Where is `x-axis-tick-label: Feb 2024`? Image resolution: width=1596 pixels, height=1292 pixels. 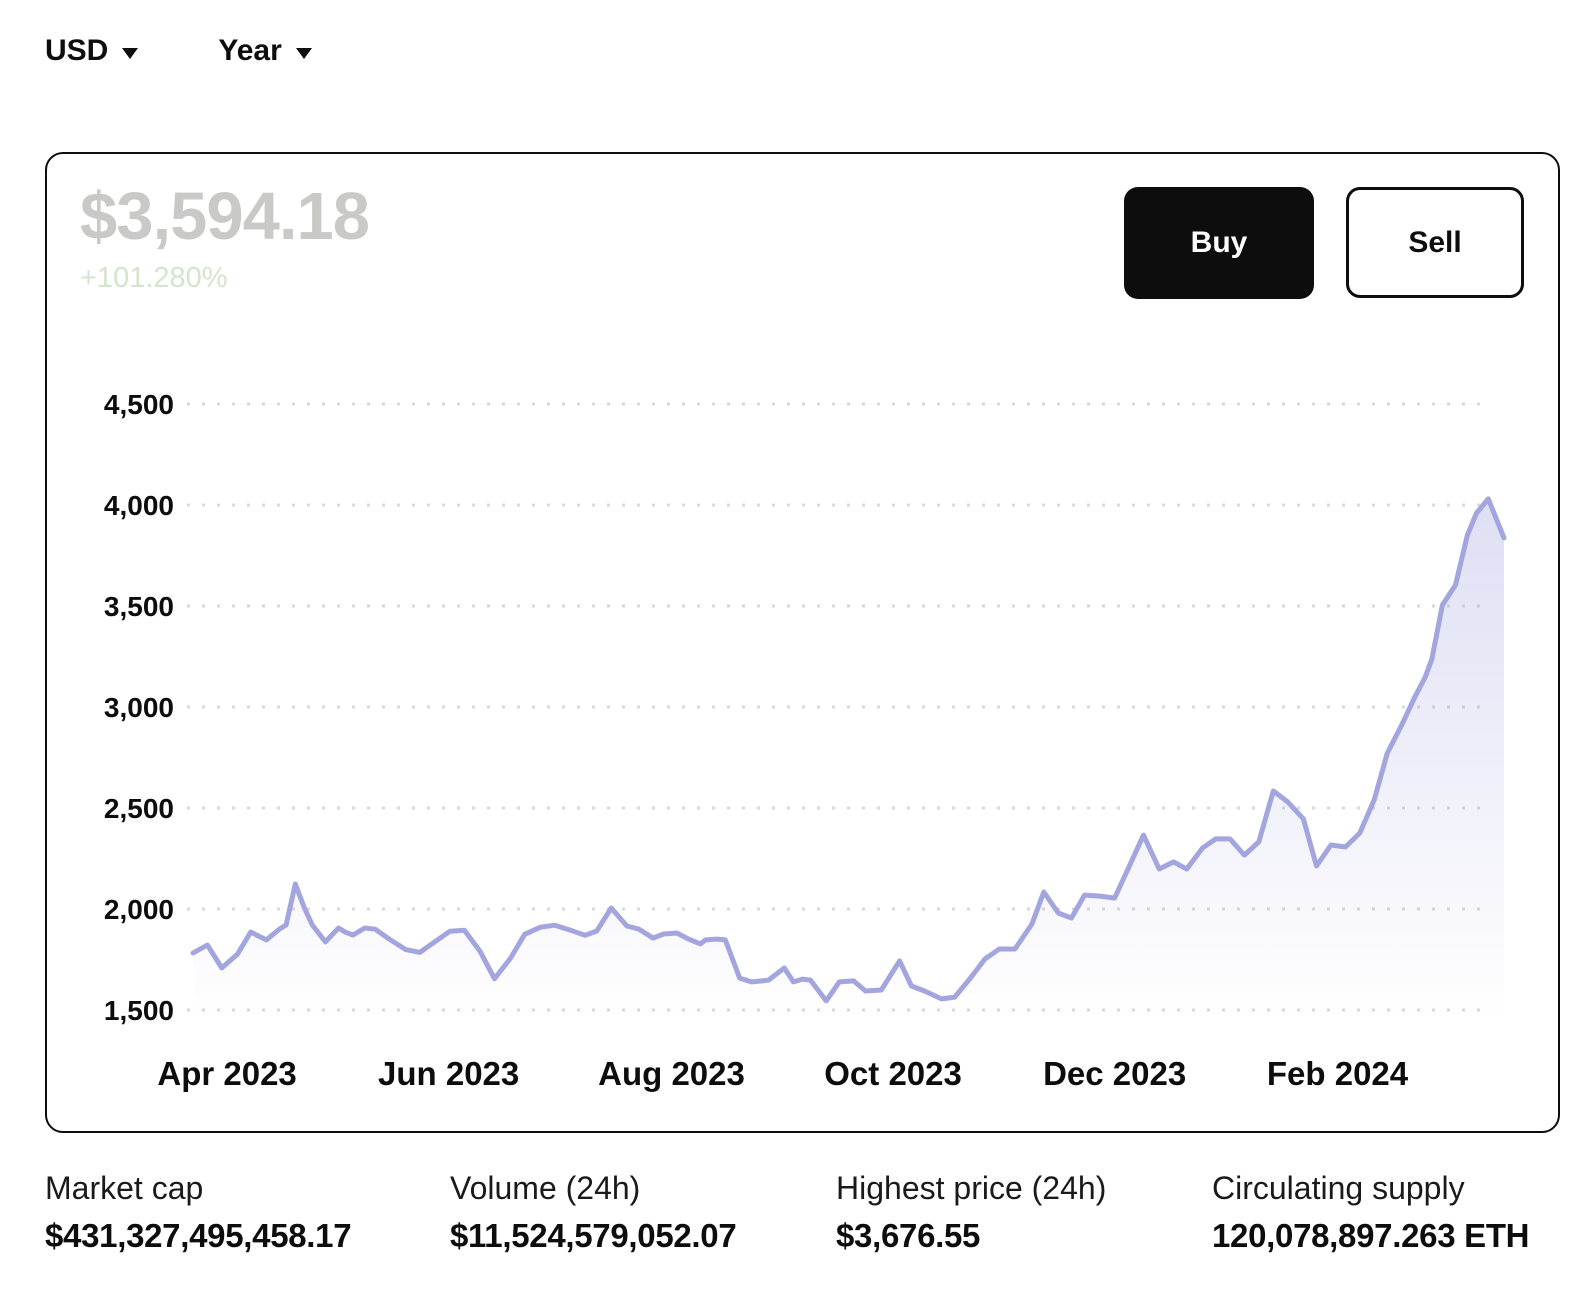 x-axis-tick-label: Feb 2024 is located at coordinates (1338, 1073).